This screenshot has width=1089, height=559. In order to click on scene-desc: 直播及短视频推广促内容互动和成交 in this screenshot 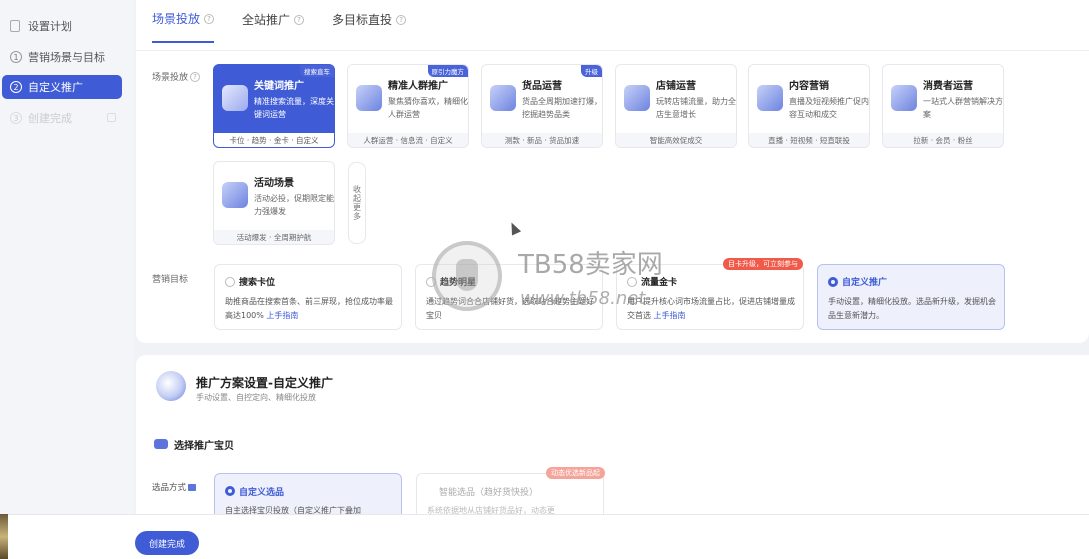, I will do `click(829, 108)`.